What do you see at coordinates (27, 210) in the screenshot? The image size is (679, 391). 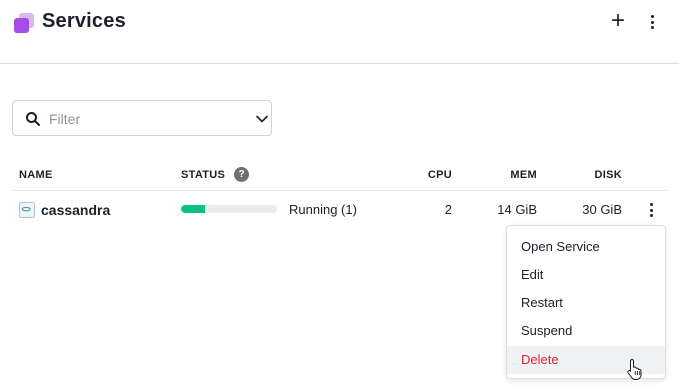 I see `service-icon` at bounding box center [27, 210].